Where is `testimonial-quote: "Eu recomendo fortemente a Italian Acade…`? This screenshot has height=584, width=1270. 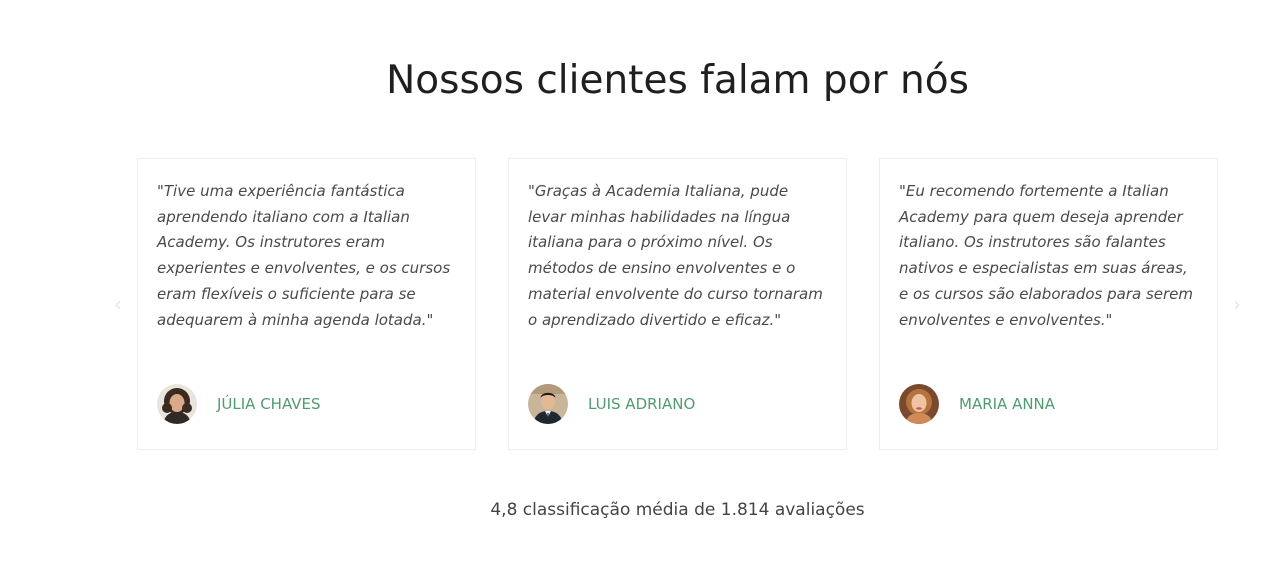 testimonial-quote: "Eu recomendo fortemente a Italian Acade… is located at coordinates (1046, 255).